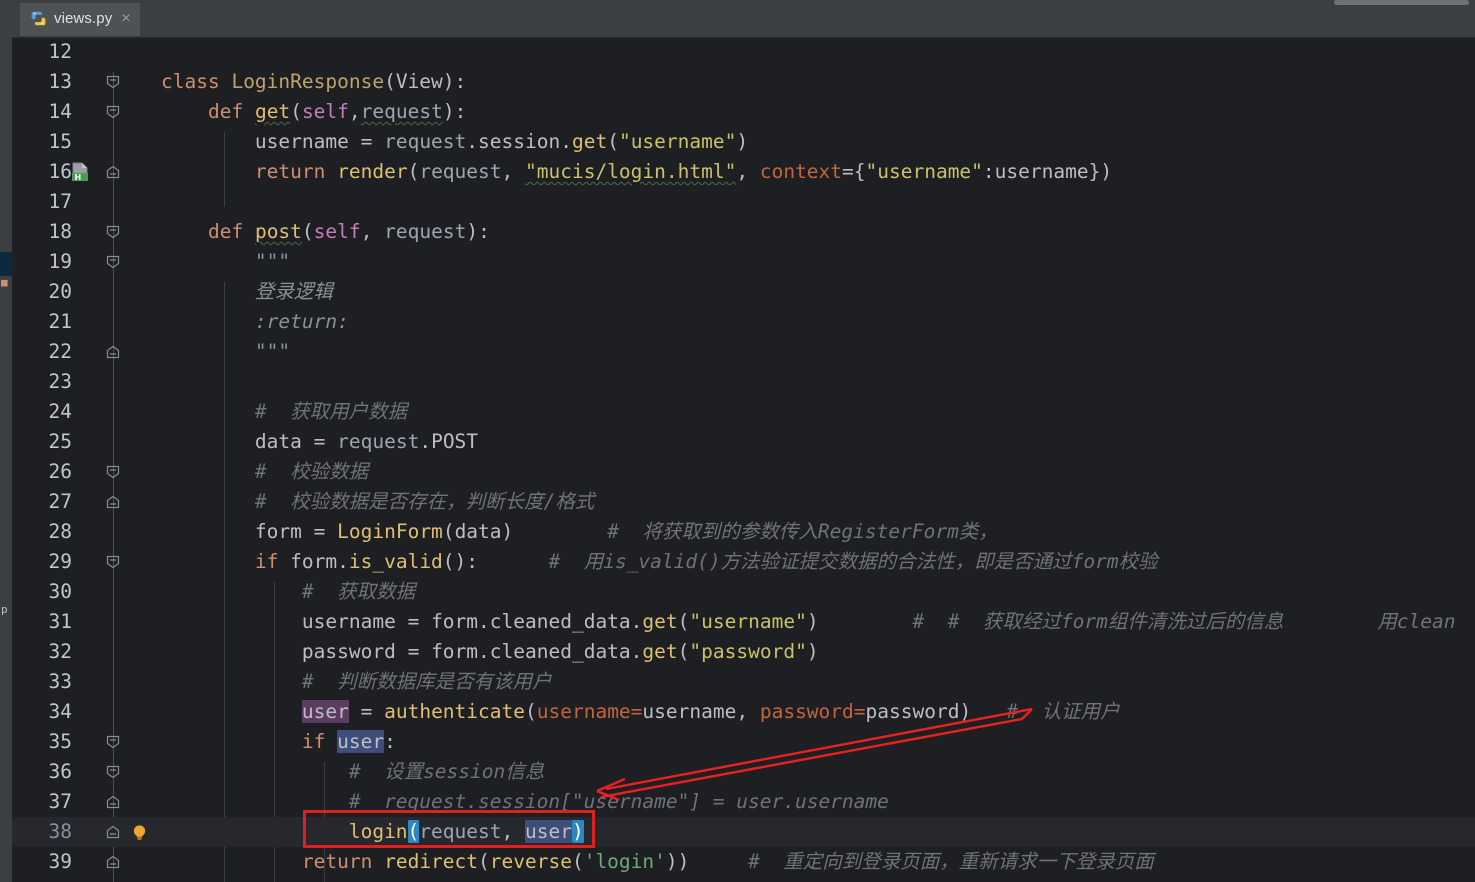 This screenshot has width=1475, height=882. I want to click on project-tool-window-strip: ■ p, so click(6, 441).